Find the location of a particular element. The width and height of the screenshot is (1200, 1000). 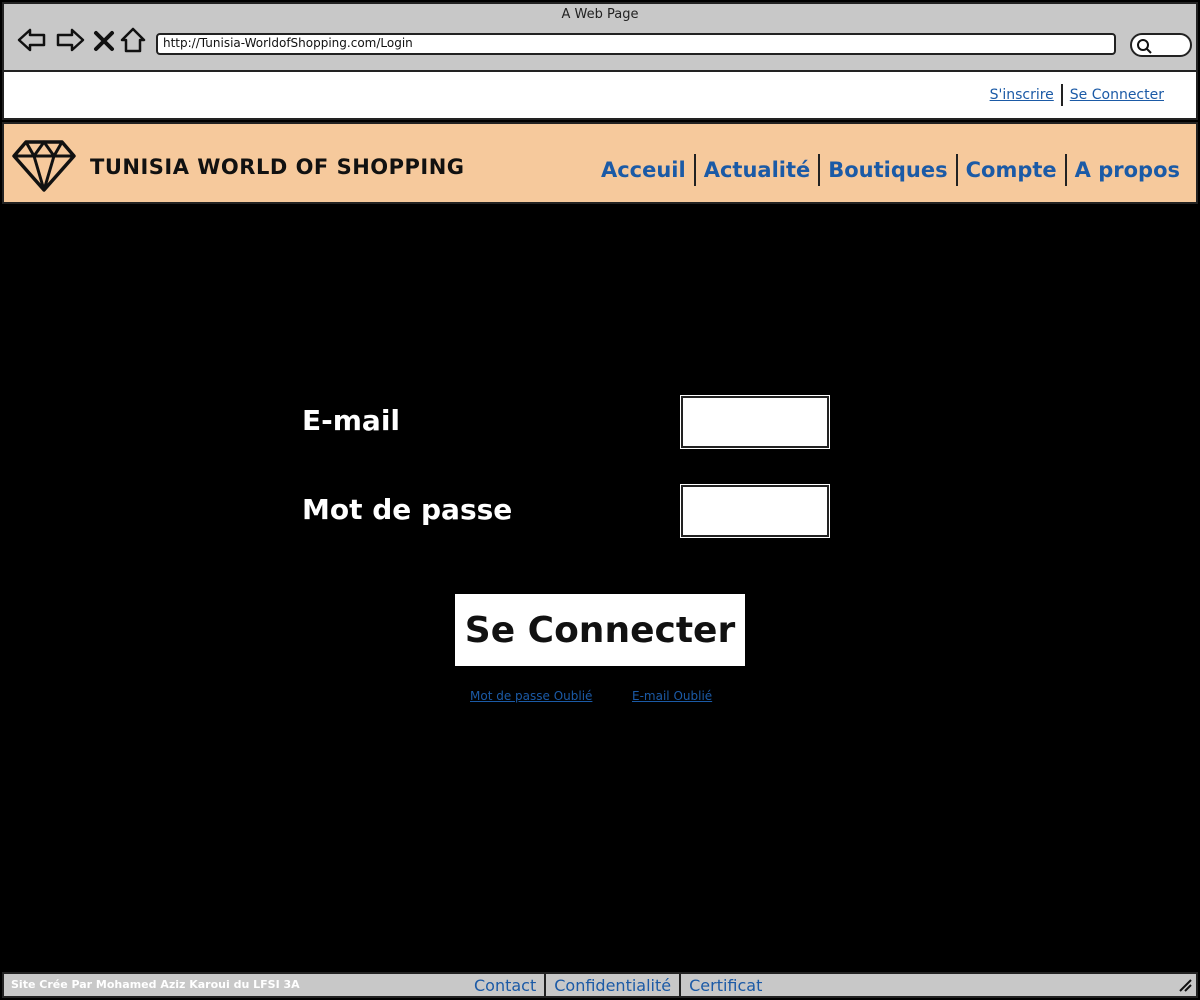

signup-link: S'inscrire is located at coordinates (1022, 95).